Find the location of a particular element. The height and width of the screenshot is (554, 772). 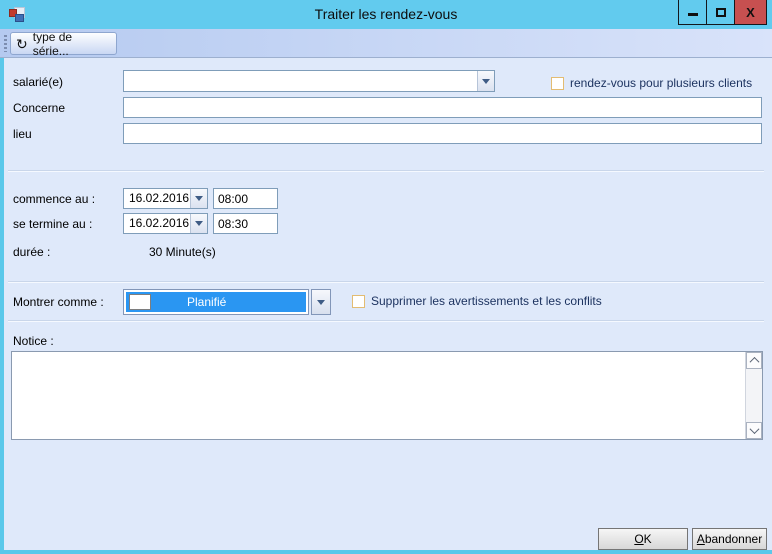

app-icon-blue-square is located at coordinates (19, 18).